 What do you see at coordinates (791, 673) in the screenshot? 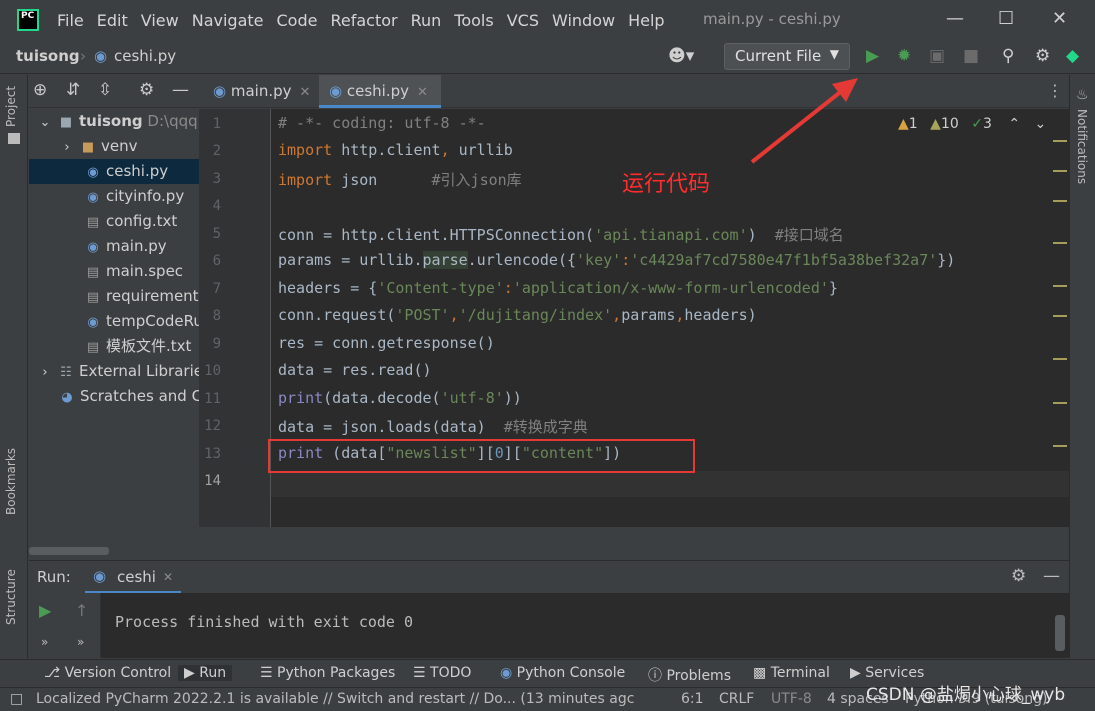
I see `tab-terminal: ▩ Terminal` at bounding box center [791, 673].